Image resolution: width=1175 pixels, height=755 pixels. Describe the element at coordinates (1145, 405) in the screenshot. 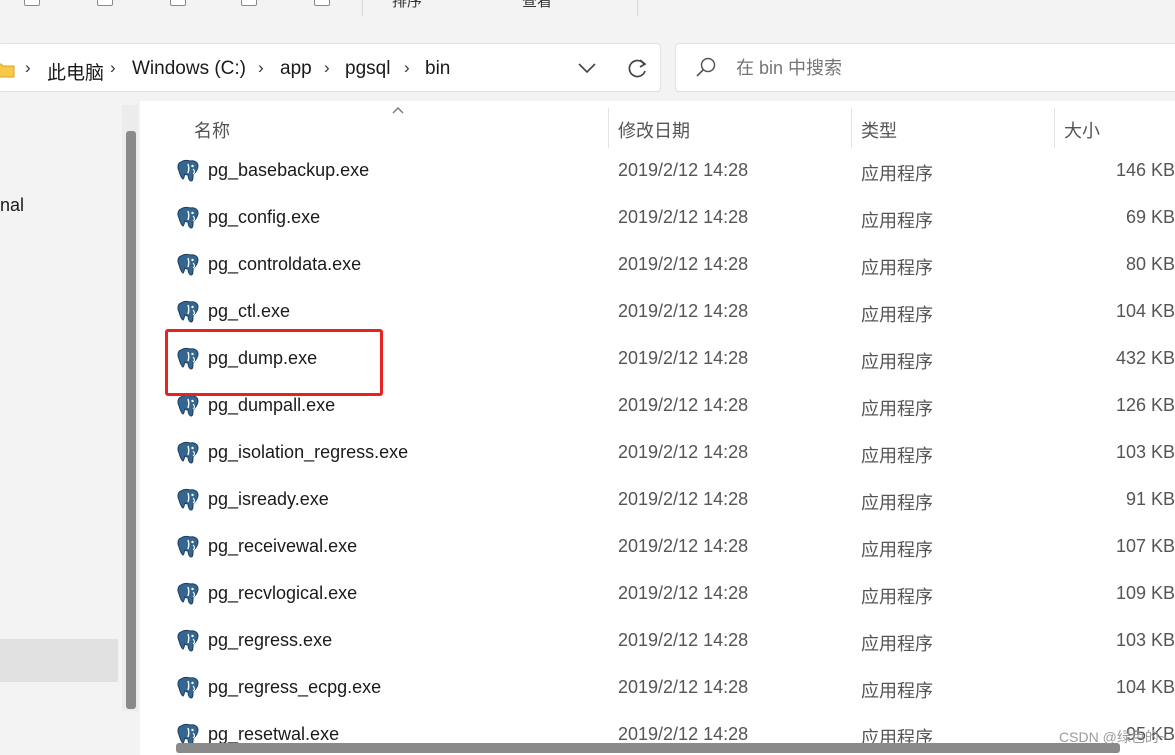

I see `file-size: 126 KB` at that location.